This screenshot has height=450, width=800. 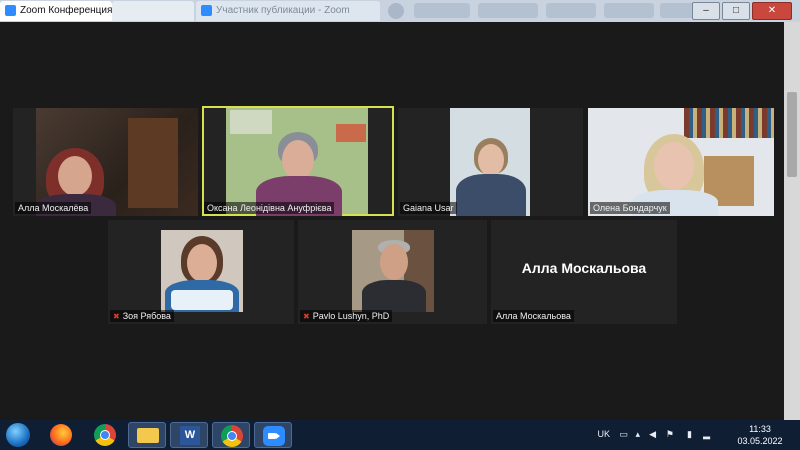 I want to click on taskbar-explorer, so click(x=147, y=435).